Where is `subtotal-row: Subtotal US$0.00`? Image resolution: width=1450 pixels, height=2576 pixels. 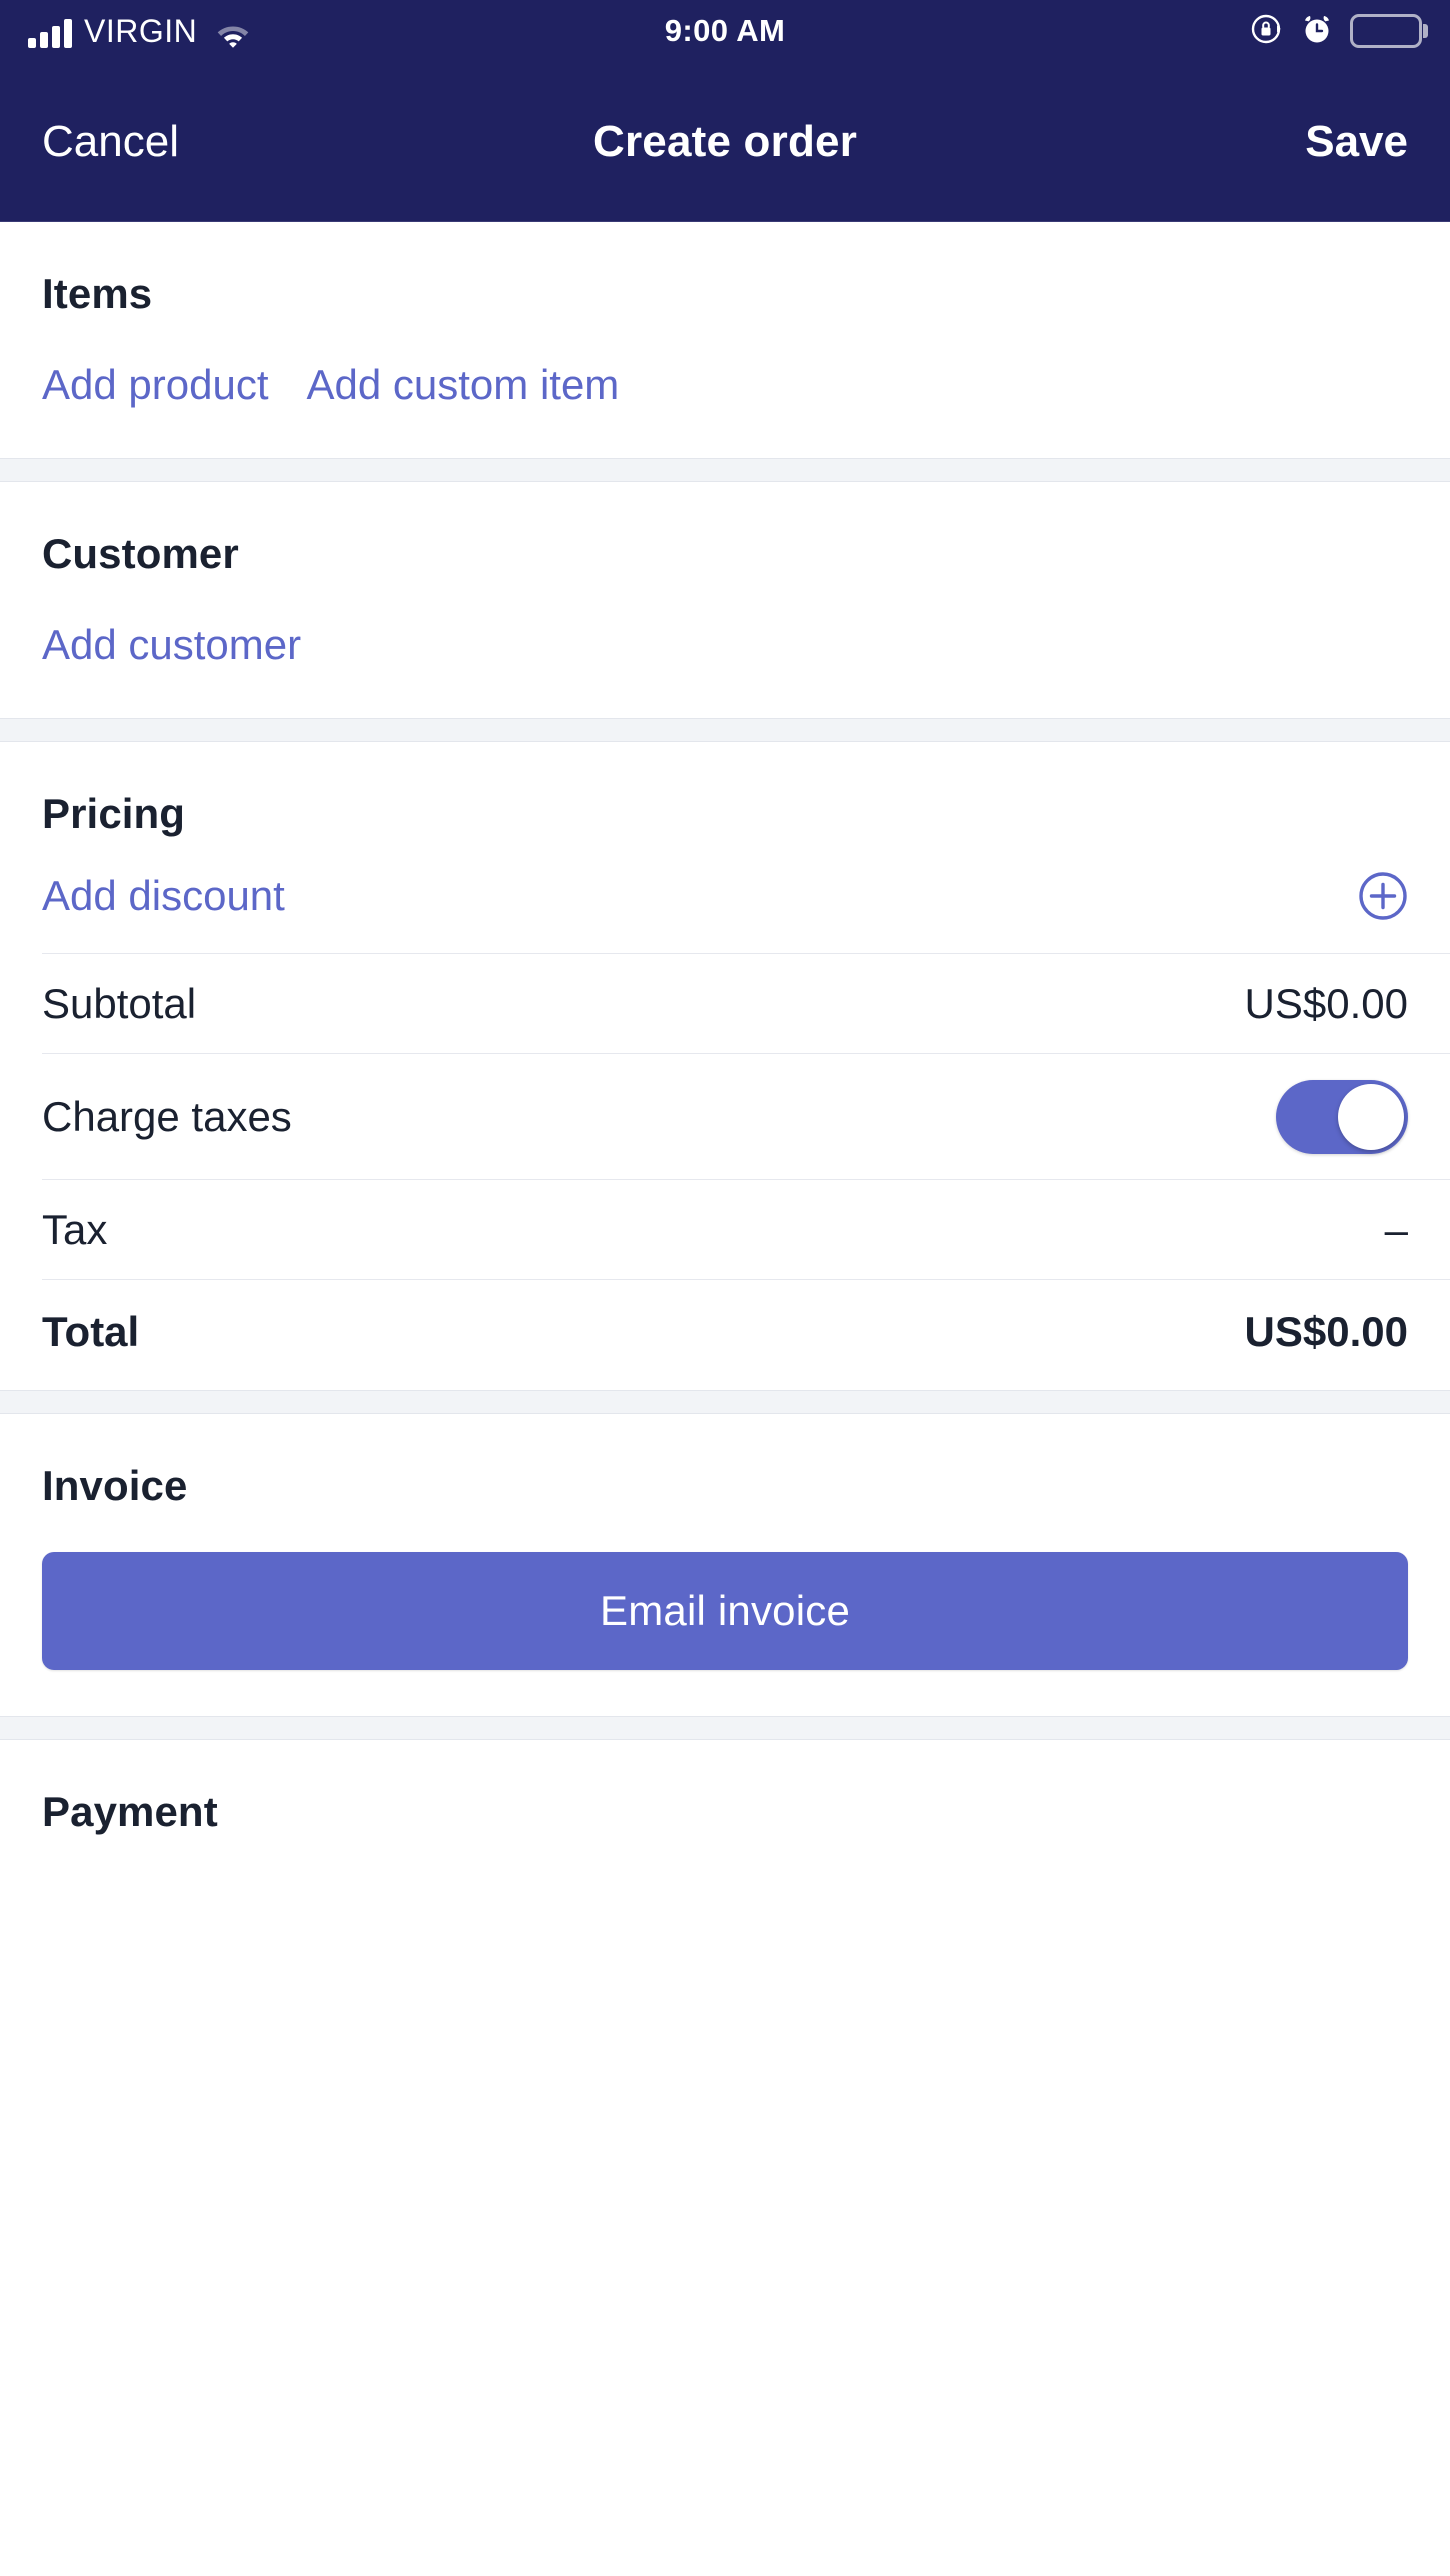
subtotal-row: Subtotal US$0.00 is located at coordinates (746, 1004).